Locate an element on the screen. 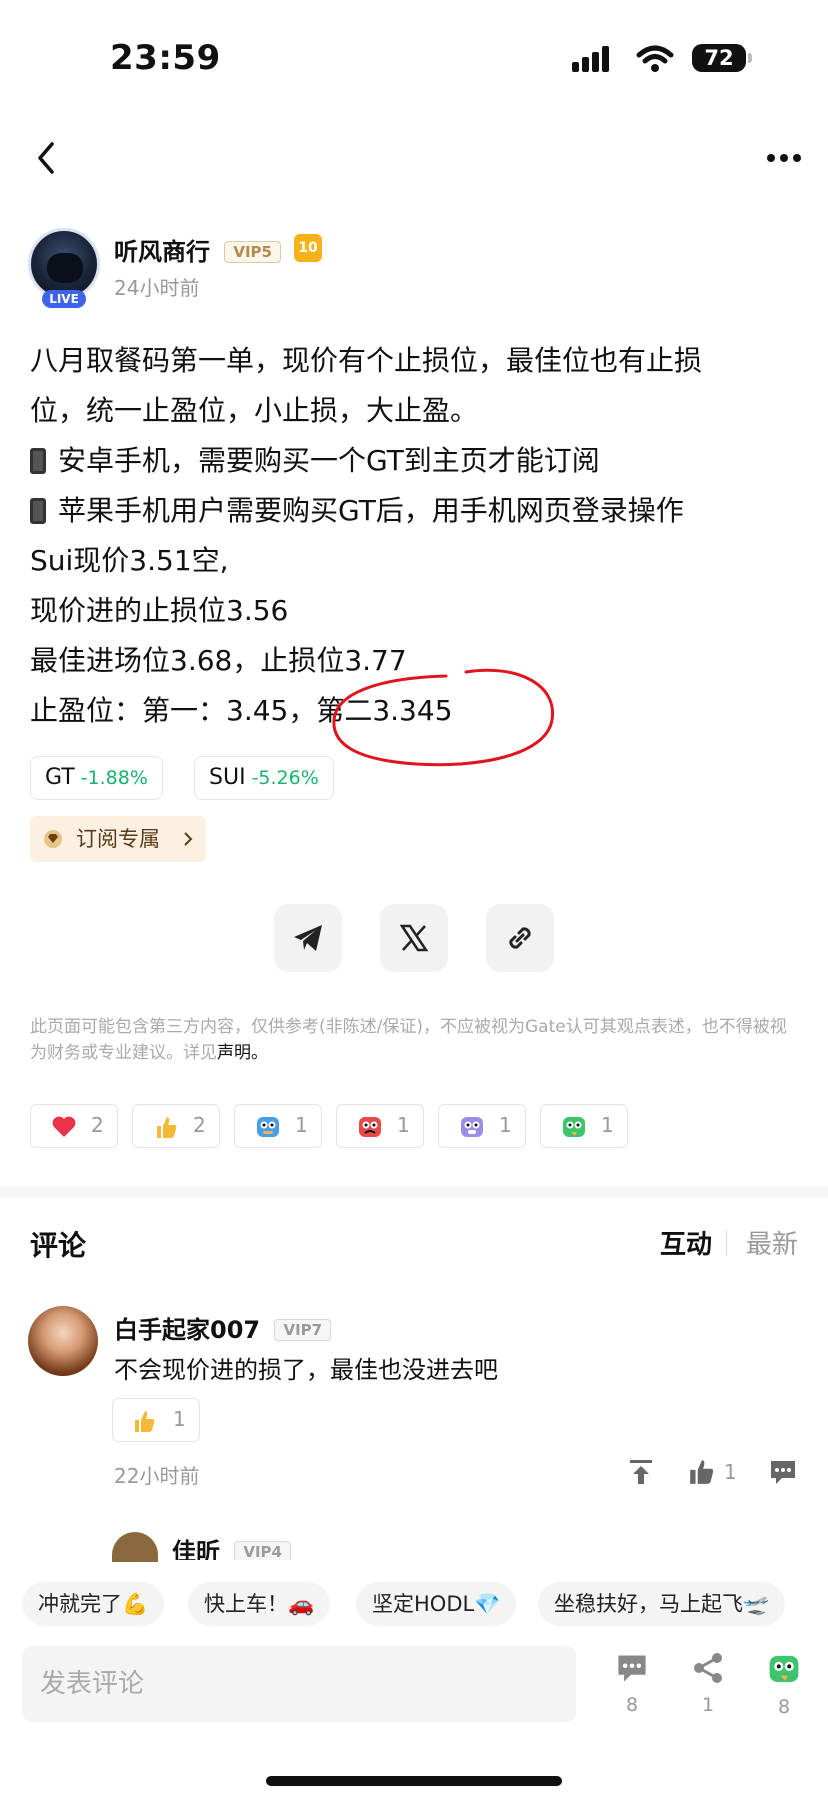 Image resolution: width=828 pixels, height=1800 pixels. commenter-name-text: 佳昕 is located at coordinates (196, 1549).